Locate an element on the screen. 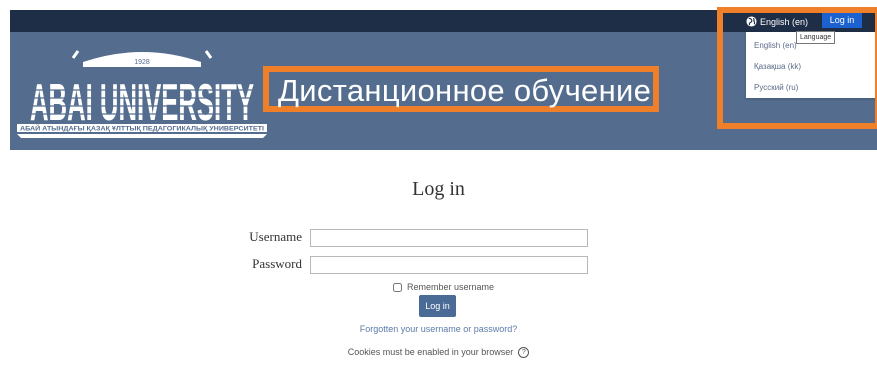 The image size is (877, 372). cookies-text: Cookies must be enabled in your browser is located at coordinates (430, 352).